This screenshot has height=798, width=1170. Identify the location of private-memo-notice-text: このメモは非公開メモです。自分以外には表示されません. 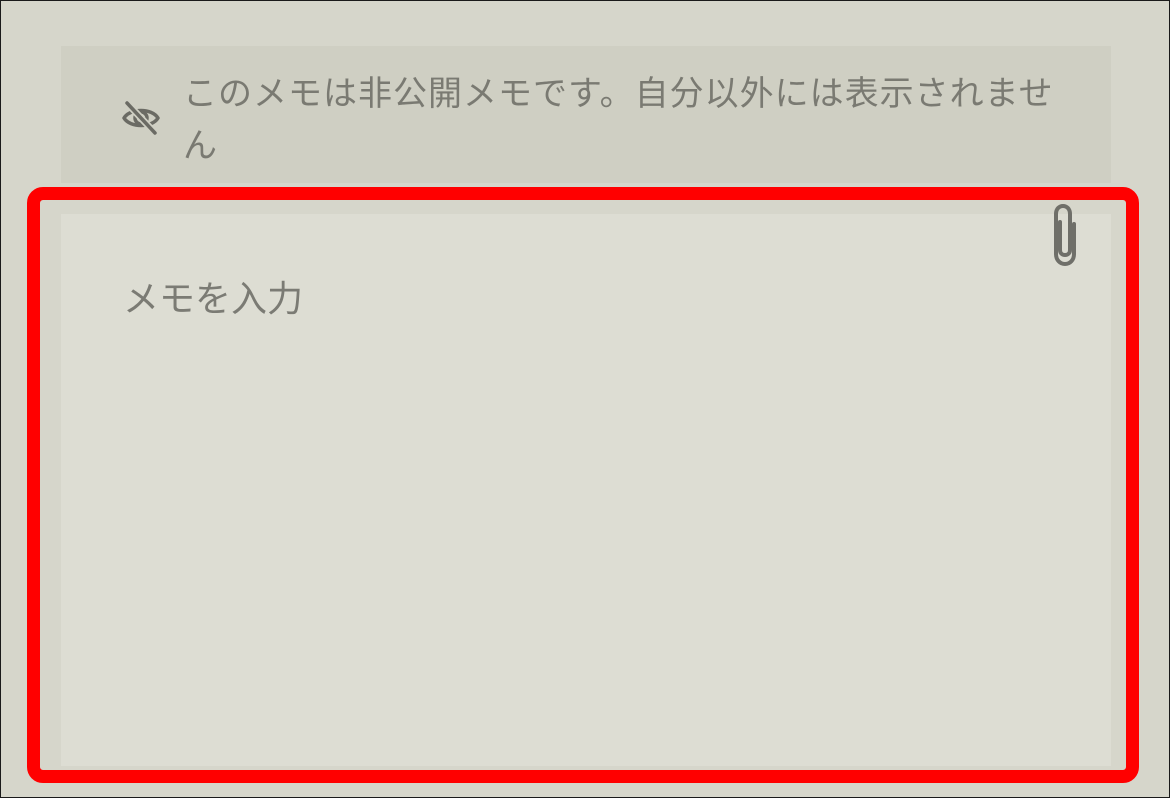
(618, 120).